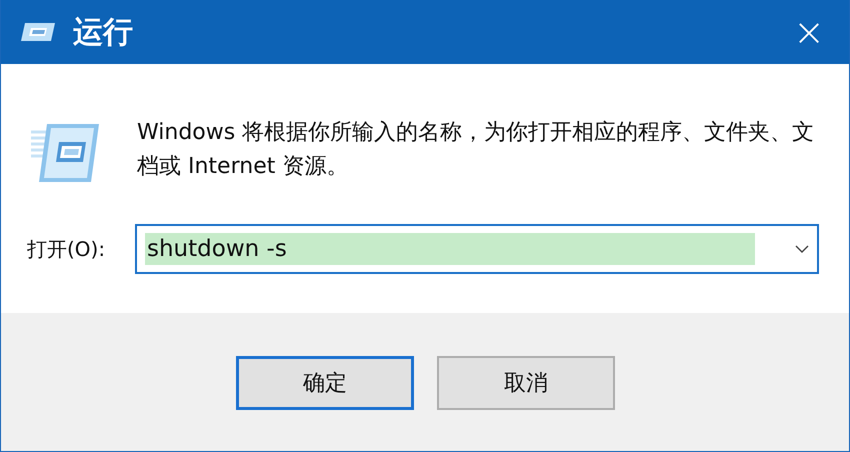  Describe the element at coordinates (103, 33) in the screenshot. I see `window-title: 运行` at that location.